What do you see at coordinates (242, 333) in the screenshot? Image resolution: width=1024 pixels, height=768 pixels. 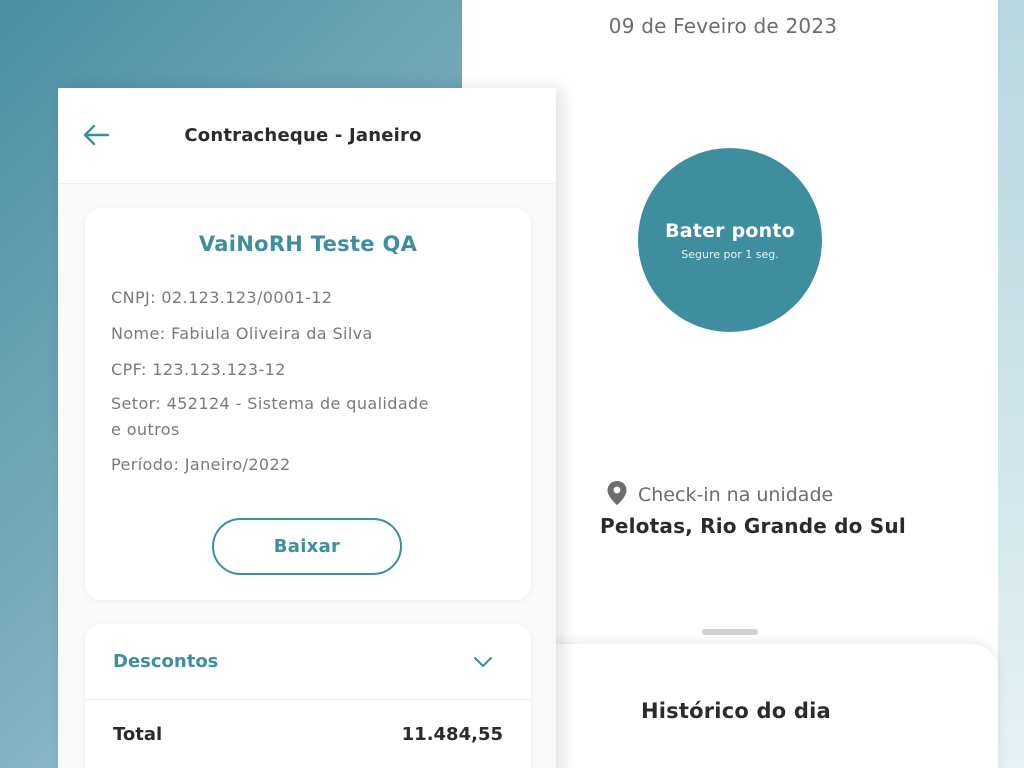 I see `employee-name-text: Nome: Fabiula Oliveira da Silva` at bounding box center [242, 333].